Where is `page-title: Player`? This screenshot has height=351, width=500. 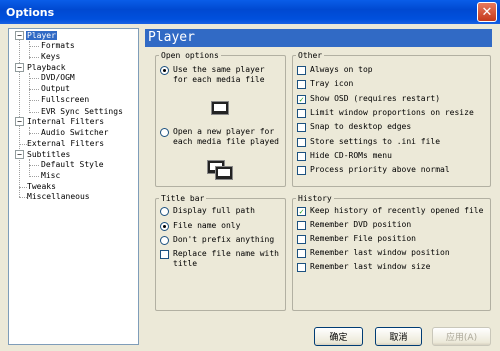 page-title: Player is located at coordinates (318, 38).